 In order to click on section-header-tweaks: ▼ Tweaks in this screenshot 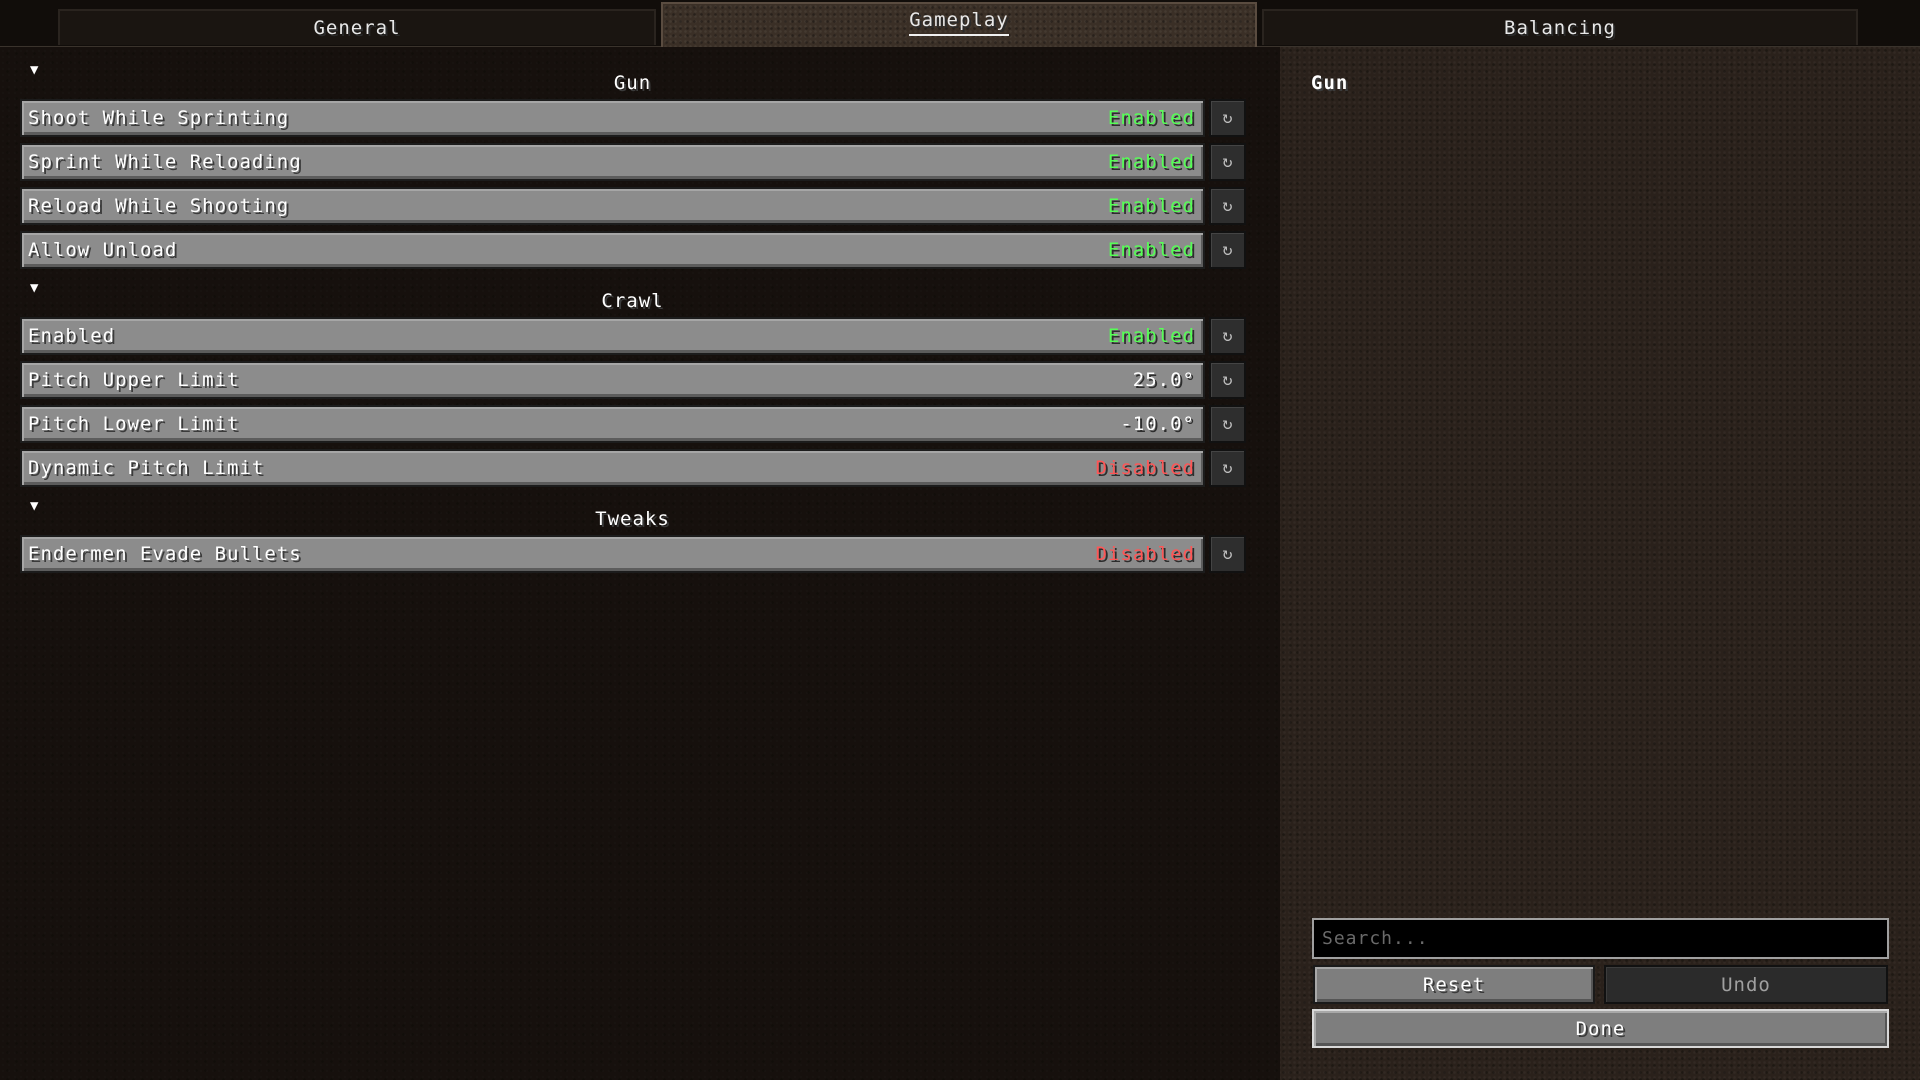, I will do `click(632, 514)`.